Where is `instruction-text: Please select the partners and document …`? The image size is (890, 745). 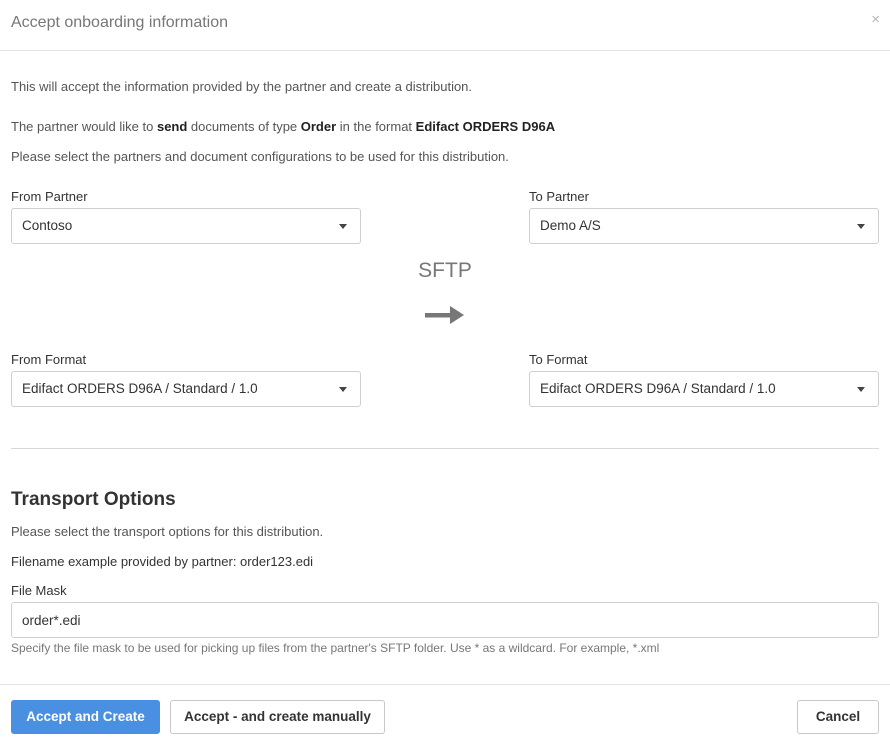 instruction-text: Please select the partners and document … is located at coordinates (260, 156).